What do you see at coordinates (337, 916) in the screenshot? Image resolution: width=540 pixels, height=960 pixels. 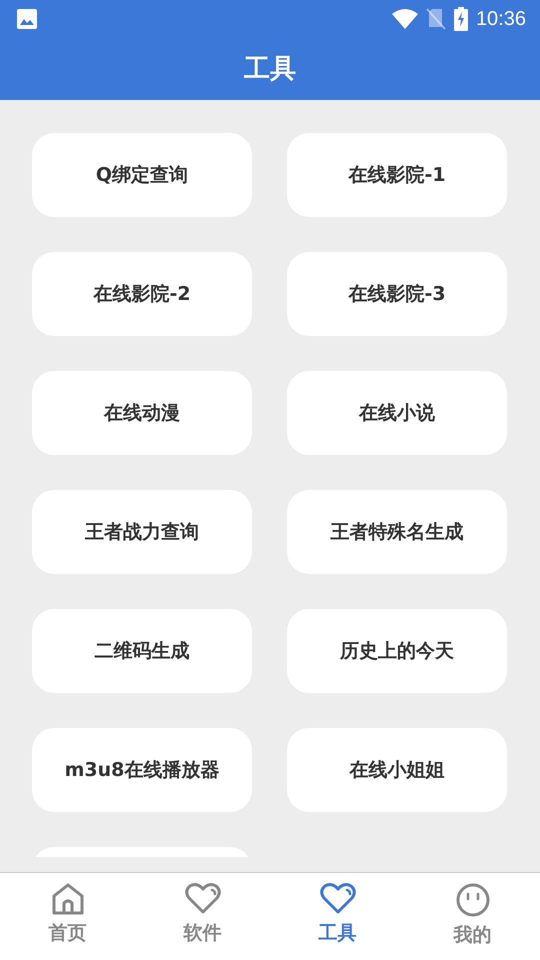 I see `nav-tab: 工具` at bounding box center [337, 916].